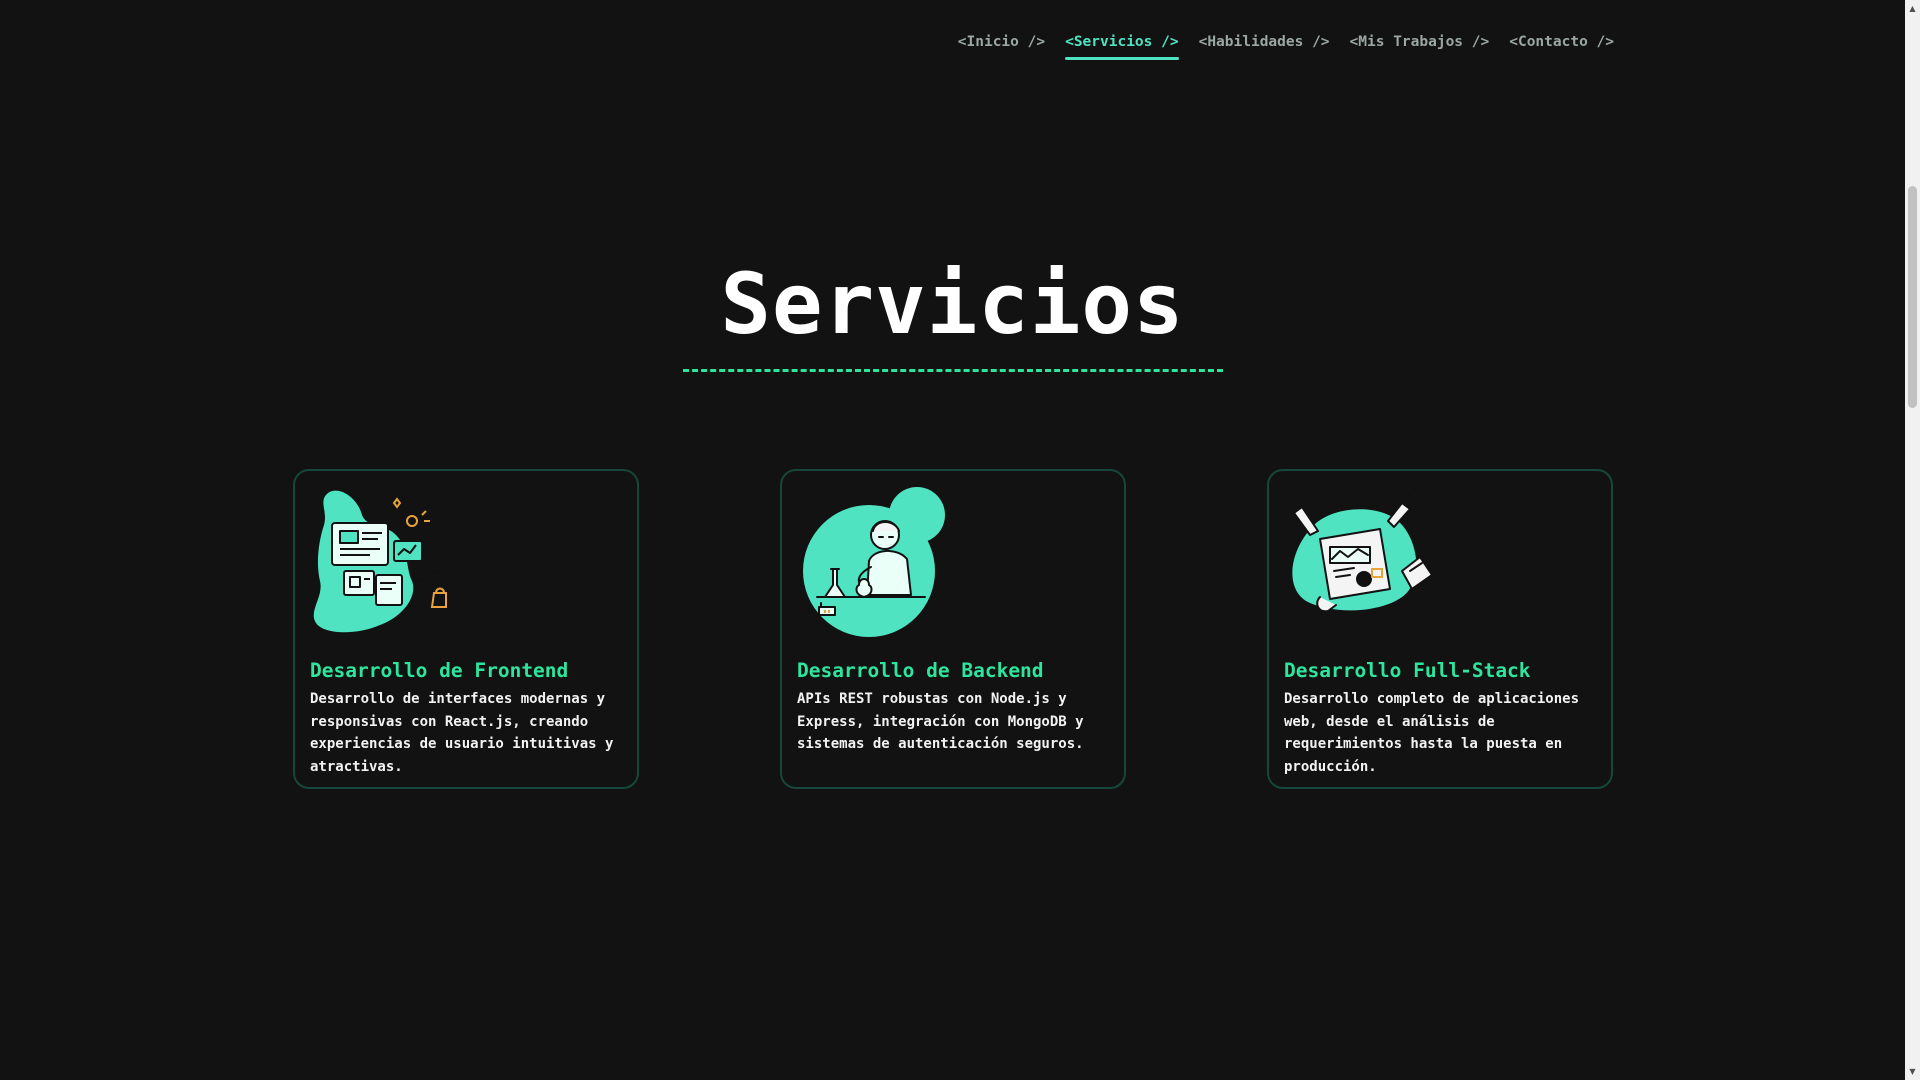  What do you see at coordinates (1912, 1071) in the screenshot?
I see `scroll-down-arrow-icon: ▼` at bounding box center [1912, 1071].